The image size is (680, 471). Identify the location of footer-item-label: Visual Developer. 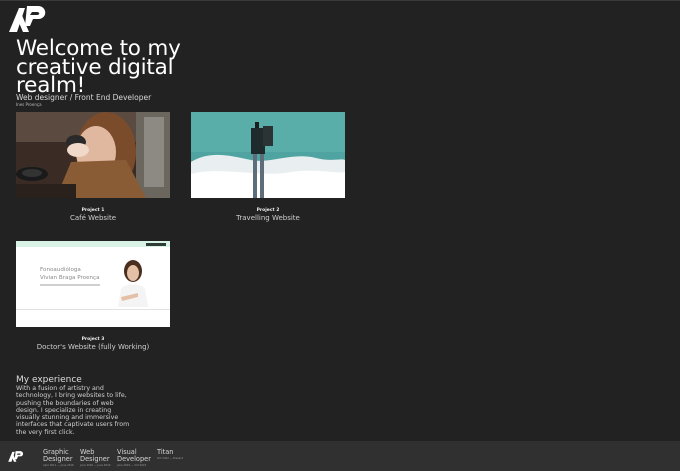
(134, 455).